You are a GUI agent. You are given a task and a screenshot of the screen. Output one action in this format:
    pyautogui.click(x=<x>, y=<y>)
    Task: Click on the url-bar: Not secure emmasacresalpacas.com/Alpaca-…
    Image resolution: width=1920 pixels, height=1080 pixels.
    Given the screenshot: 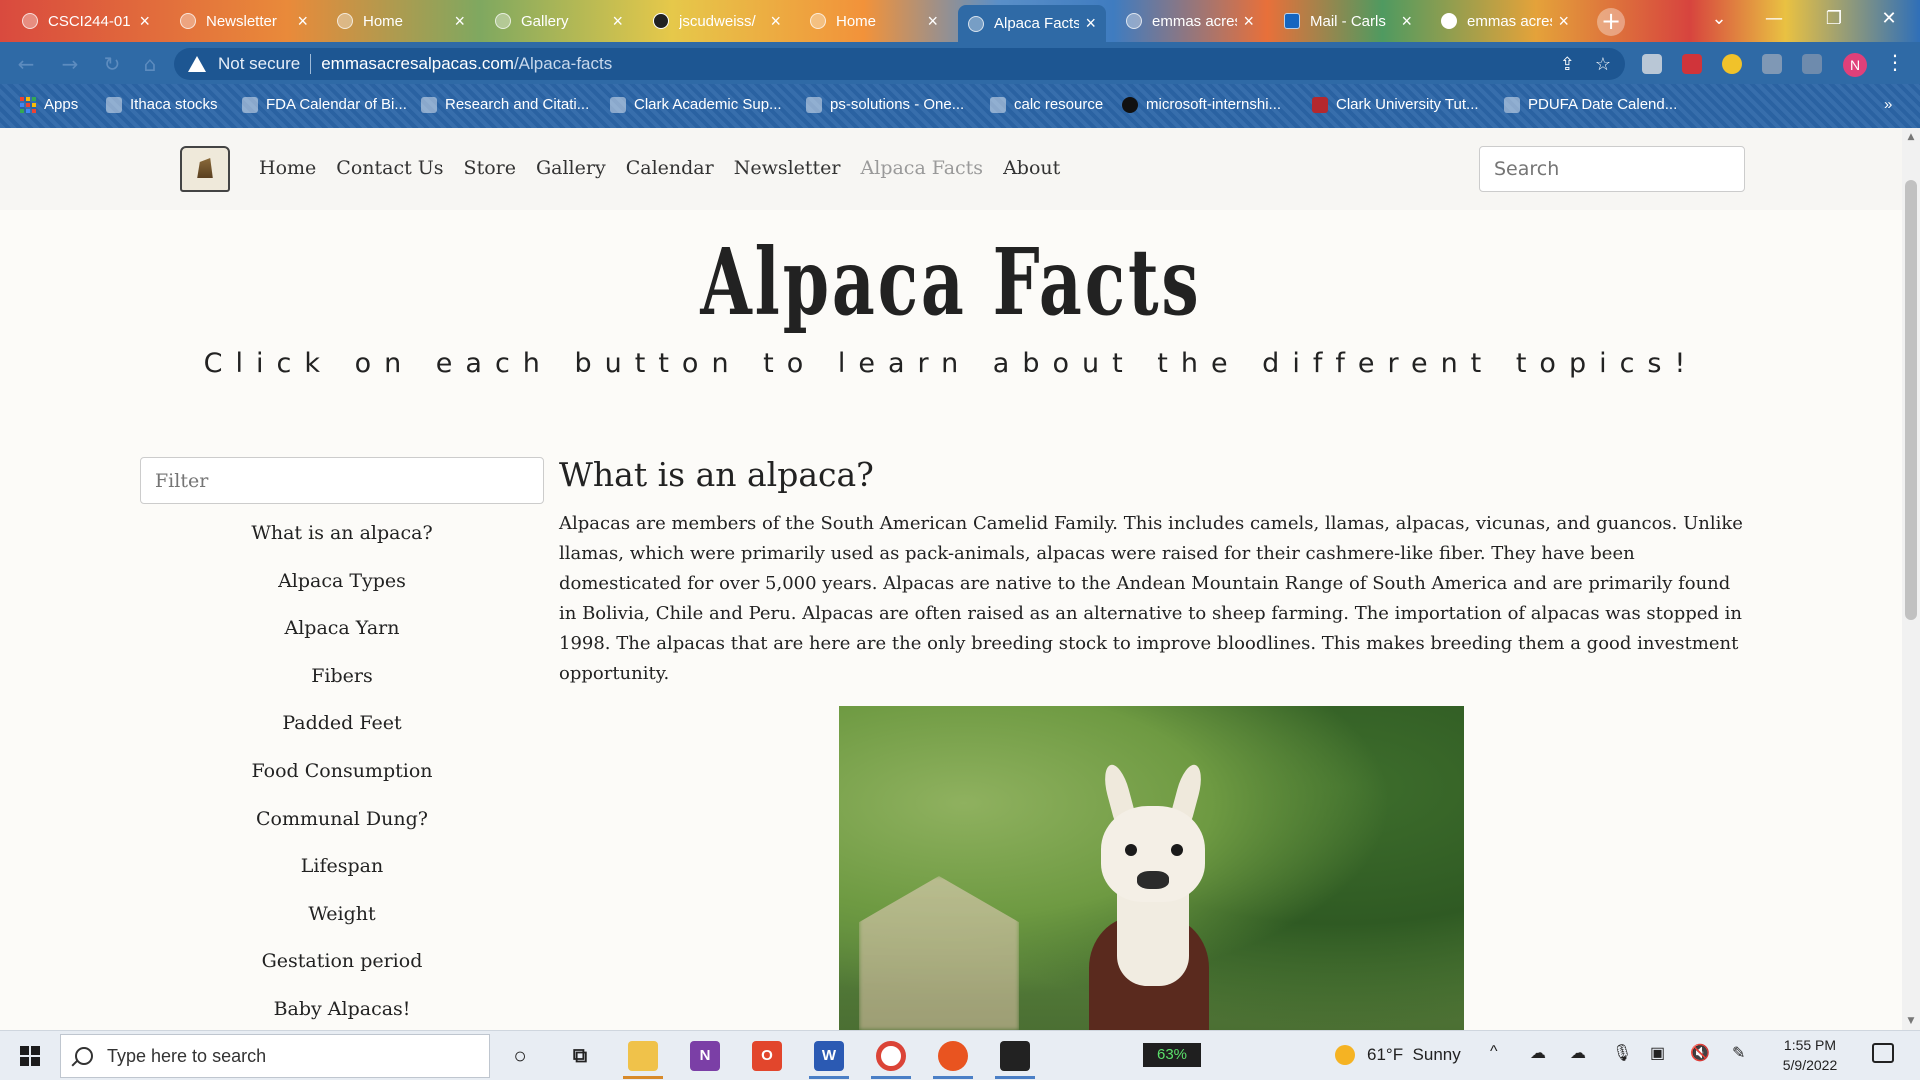 What is the action you would take?
    pyautogui.click(x=899, y=64)
    